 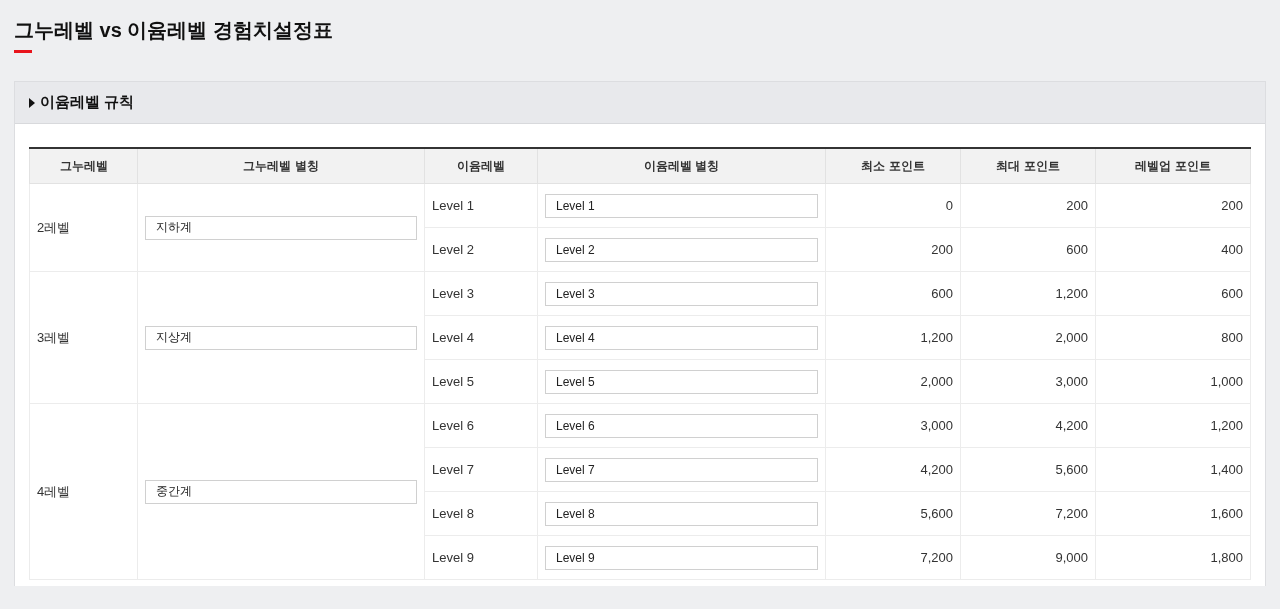 I want to click on input-field: Level 4, so click(x=681, y=337).